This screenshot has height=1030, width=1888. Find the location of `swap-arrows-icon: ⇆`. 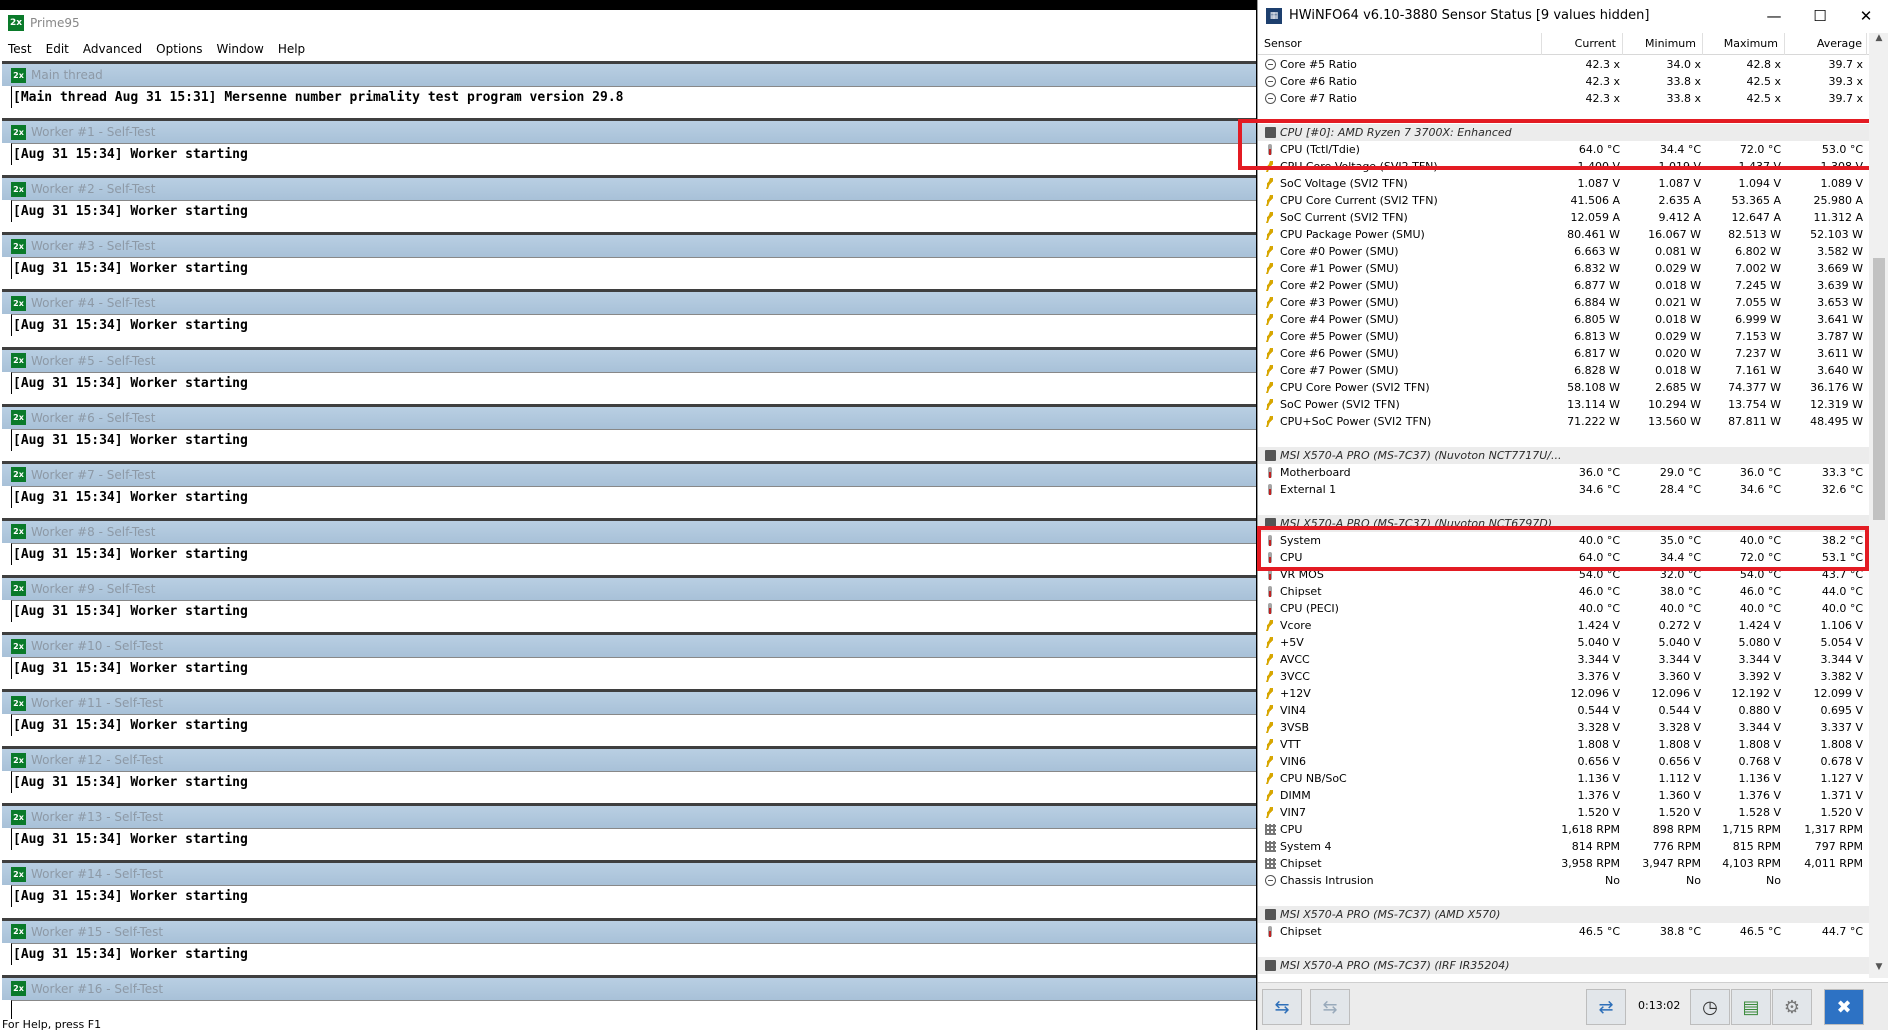

swap-arrows-icon: ⇆ is located at coordinates (1282, 1007).